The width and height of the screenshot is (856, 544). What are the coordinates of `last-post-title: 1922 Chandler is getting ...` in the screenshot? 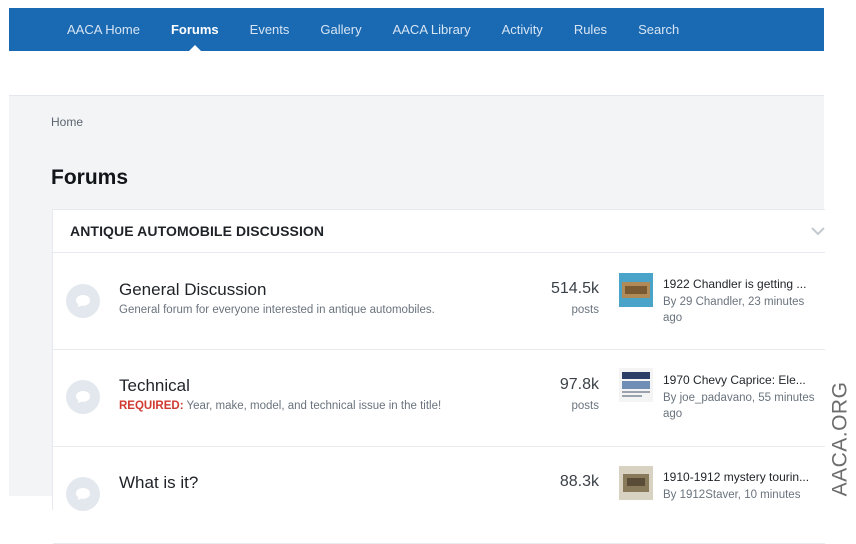 It's located at (744, 284).